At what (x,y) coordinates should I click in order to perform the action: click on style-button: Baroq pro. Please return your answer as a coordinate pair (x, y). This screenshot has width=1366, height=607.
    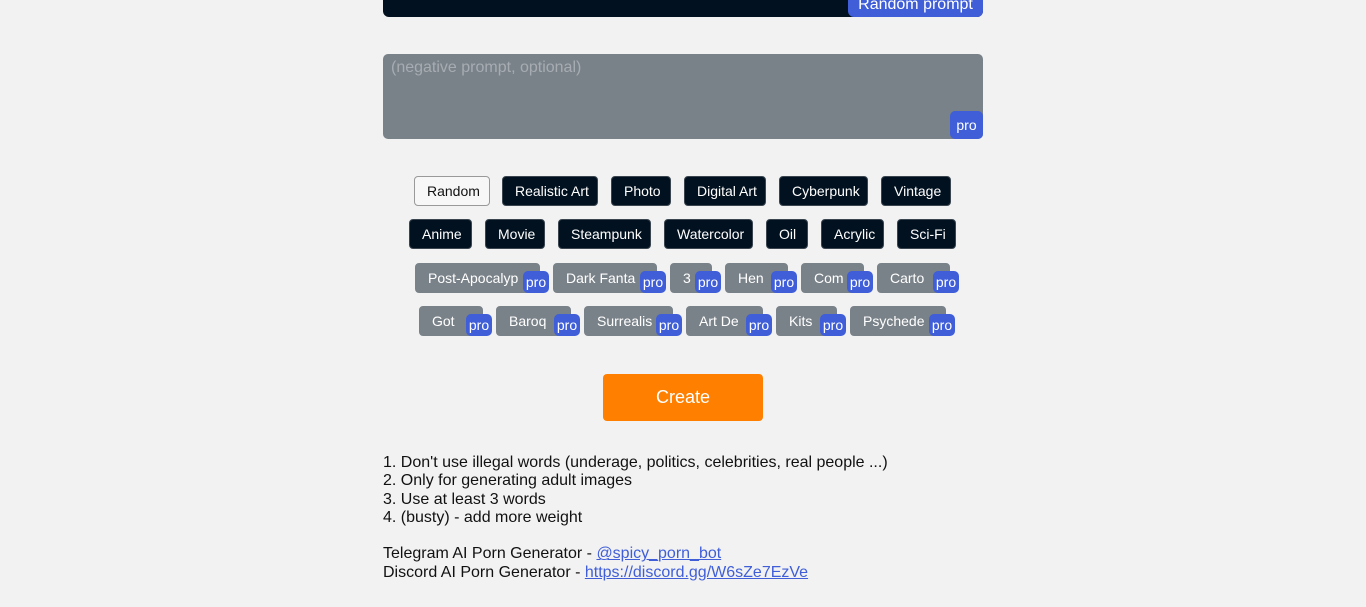
    Looking at the image, I should click on (538, 321).